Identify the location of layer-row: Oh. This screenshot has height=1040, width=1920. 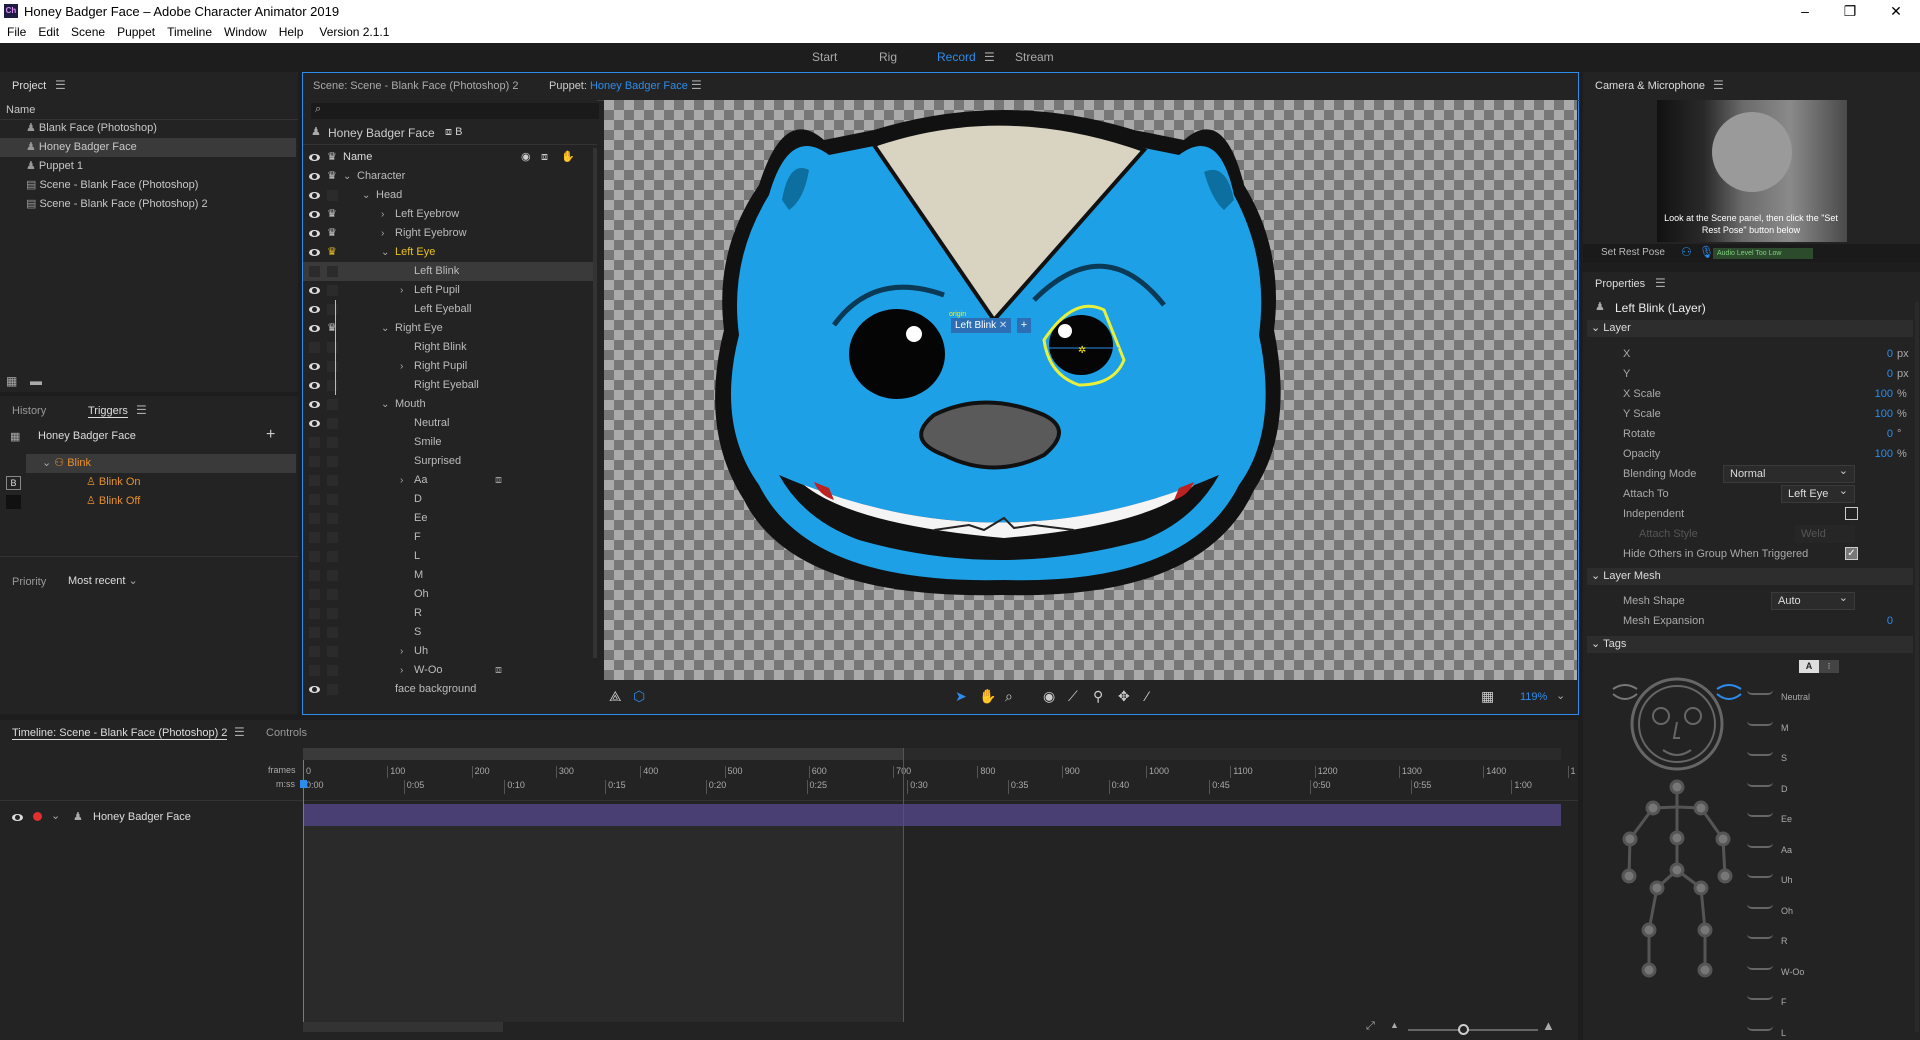
(448, 594).